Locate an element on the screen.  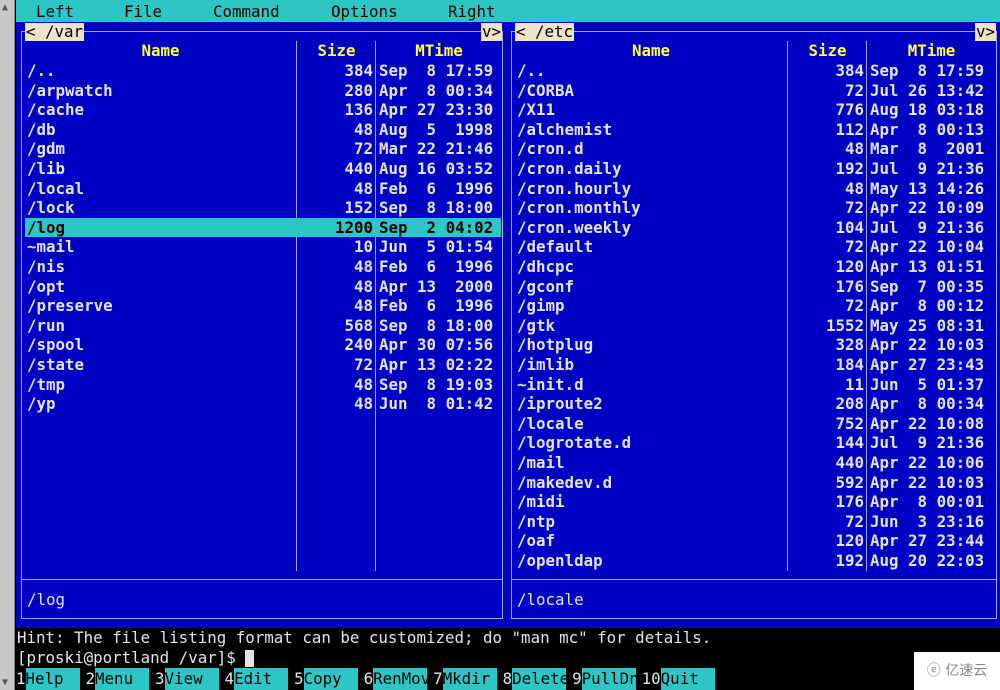
file-row: /logrotate.d 144 Jul 9 21:36 is located at coordinates (755, 443).